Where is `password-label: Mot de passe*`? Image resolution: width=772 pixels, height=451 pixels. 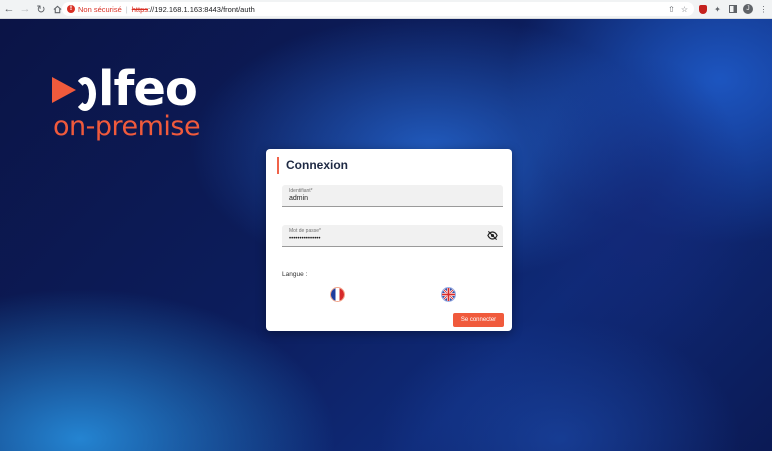 password-label: Mot de passe* is located at coordinates (305, 231).